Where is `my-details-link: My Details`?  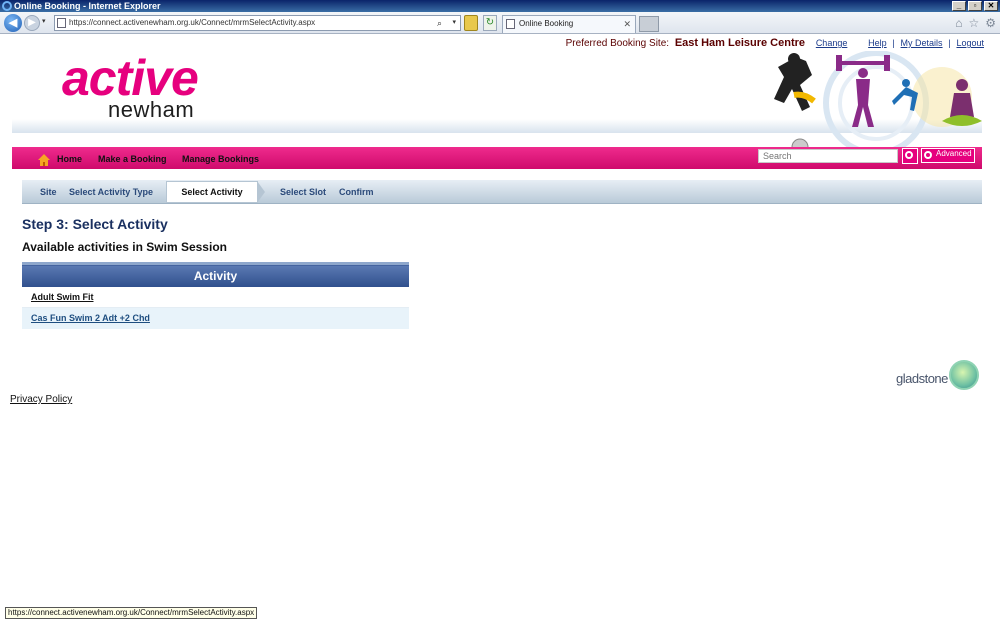 my-details-link: My Details is located at coordinates (922, 43).